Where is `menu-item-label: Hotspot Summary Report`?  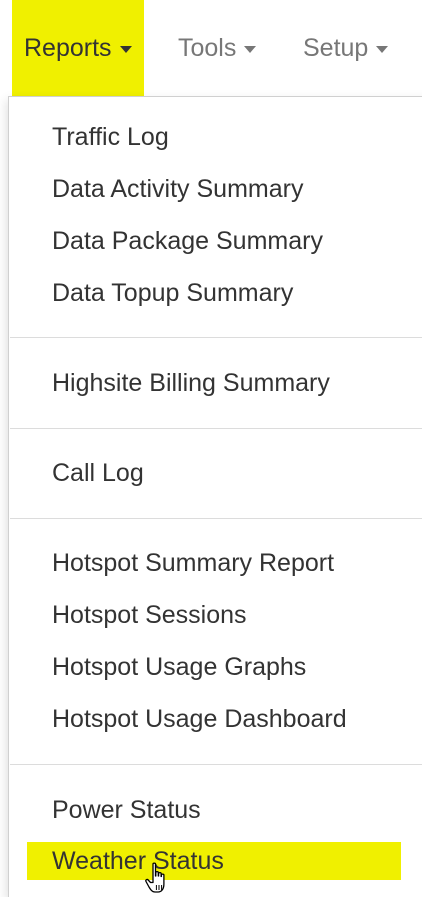 menu-item-label: Hotspot Summary Report is located at coordinates (193, 562).